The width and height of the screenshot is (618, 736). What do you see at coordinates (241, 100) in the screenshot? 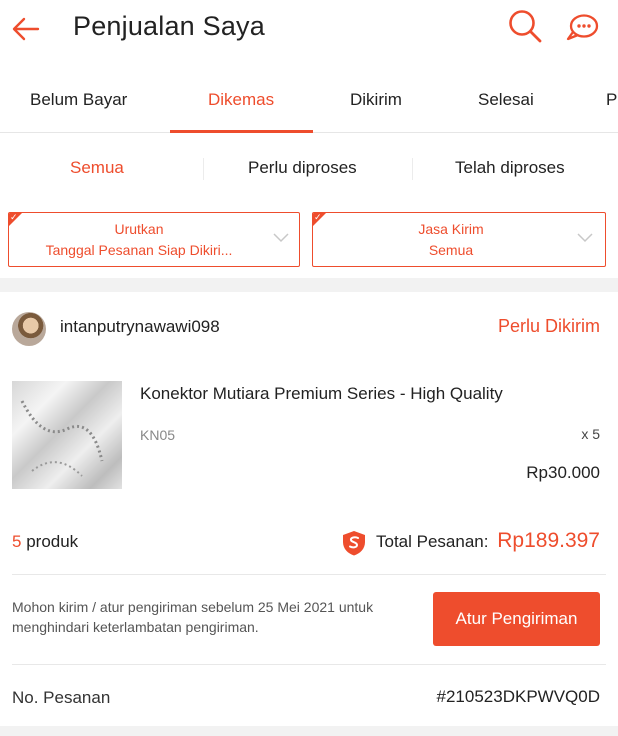
I see `tab-dikemas: Dikemas` at bounding box center [241, 100].